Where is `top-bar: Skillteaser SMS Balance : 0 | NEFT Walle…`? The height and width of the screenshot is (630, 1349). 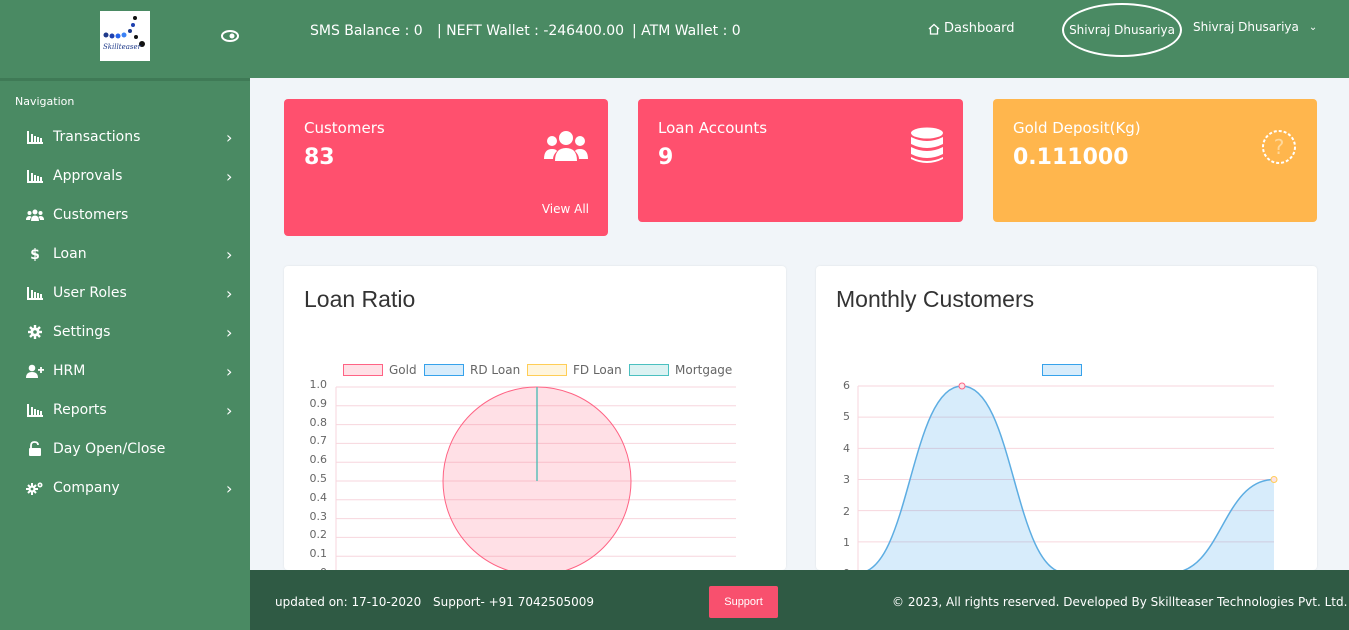 top-bar: Skillteaser SMS Balance : 0 | NEFT Walle… is located at coordinates (674, 39).